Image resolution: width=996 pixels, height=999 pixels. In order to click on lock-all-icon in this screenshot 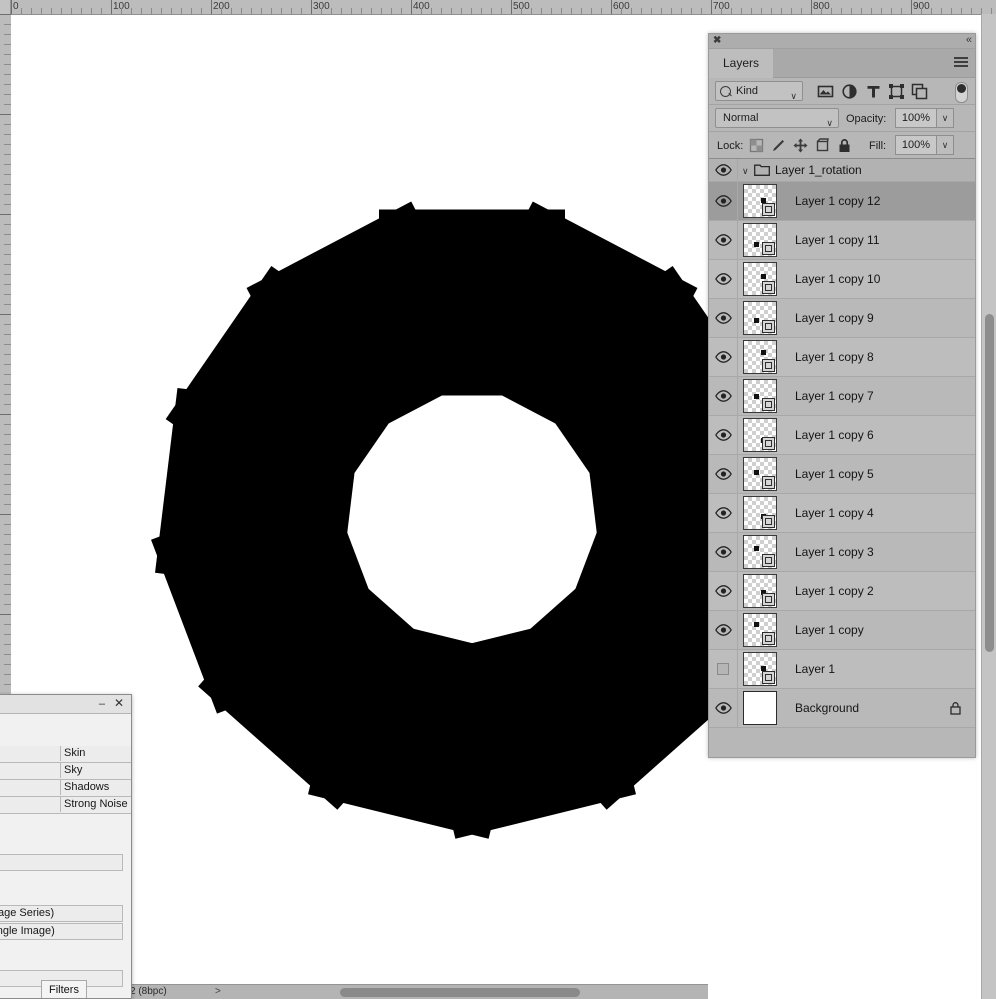, I will do `click(844, 145)`.